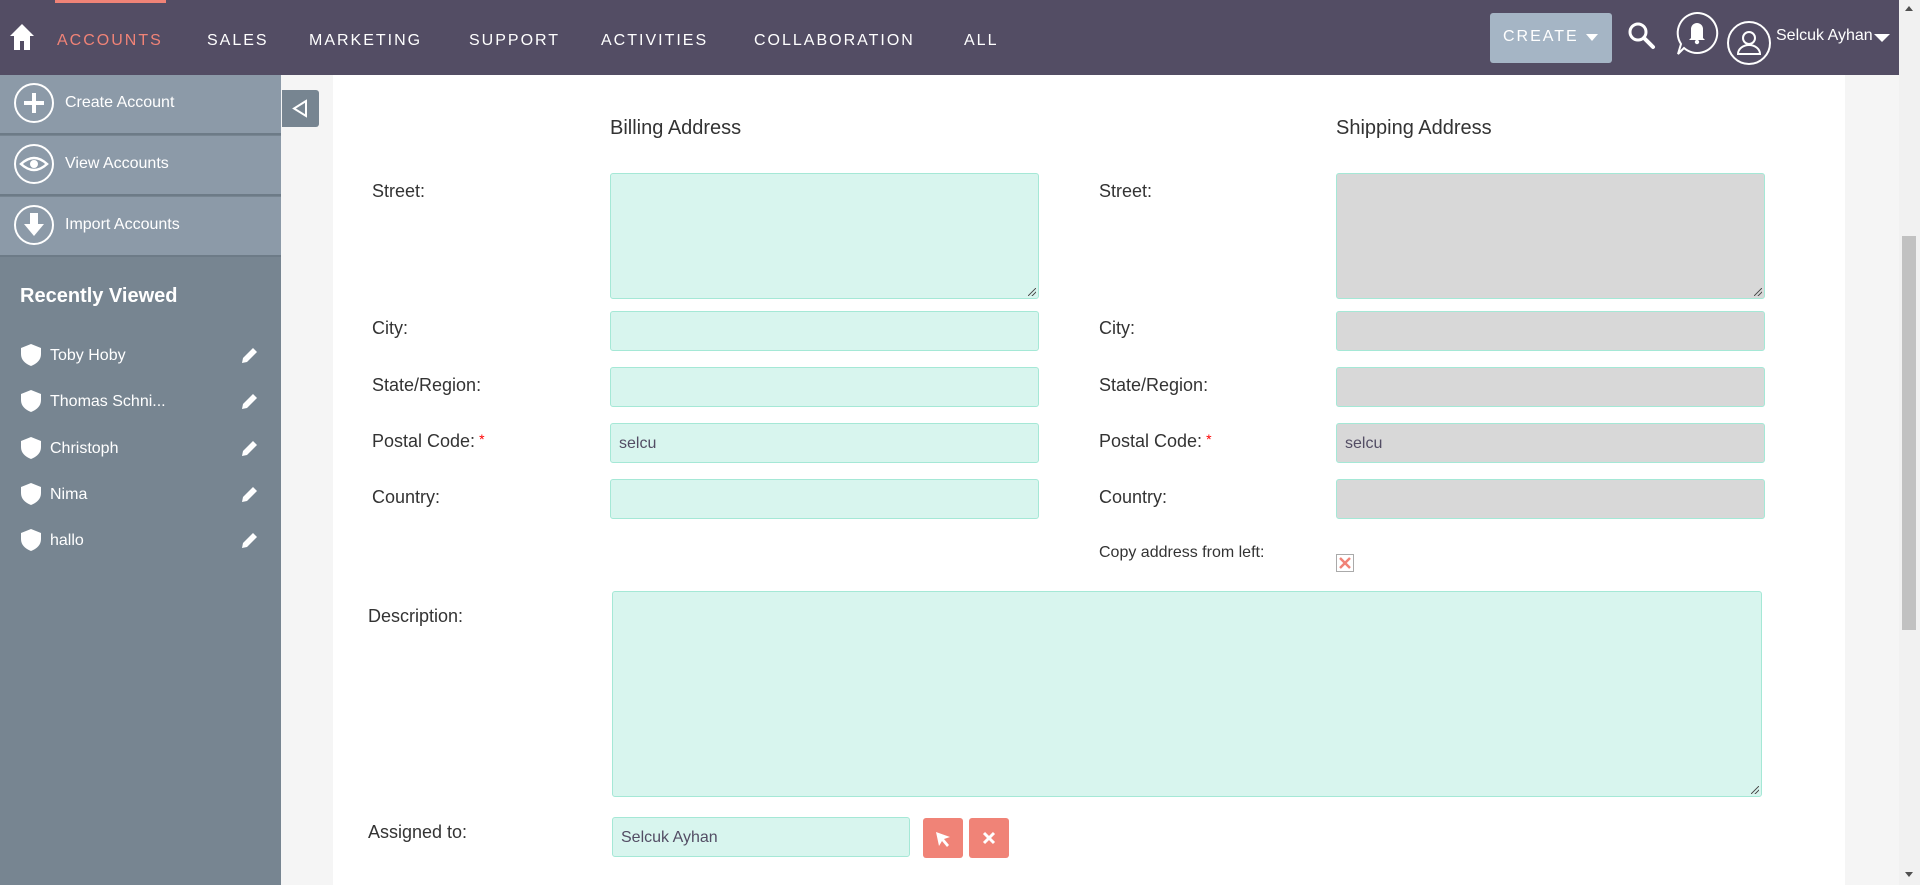 This screenshot has height=885, width=1920. I want to click on sidebar-action-label: Create Account, so click(120, 102).